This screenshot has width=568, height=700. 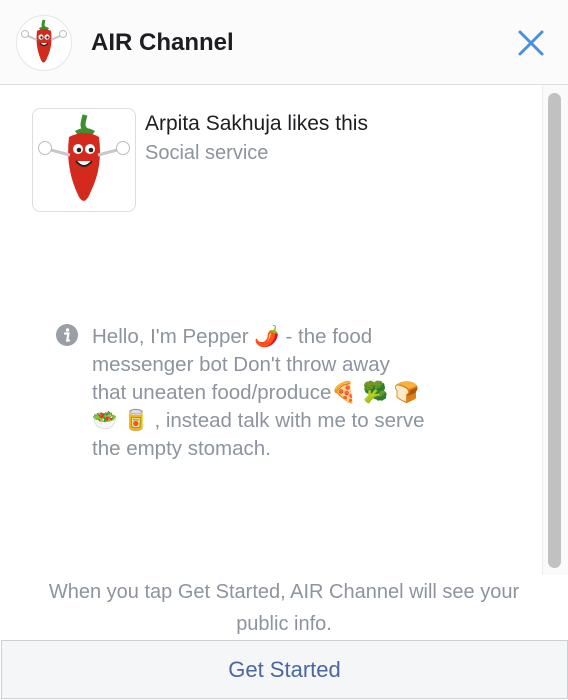 I want to click on header-bar: AIR Channel, so click(x=284, y=42).